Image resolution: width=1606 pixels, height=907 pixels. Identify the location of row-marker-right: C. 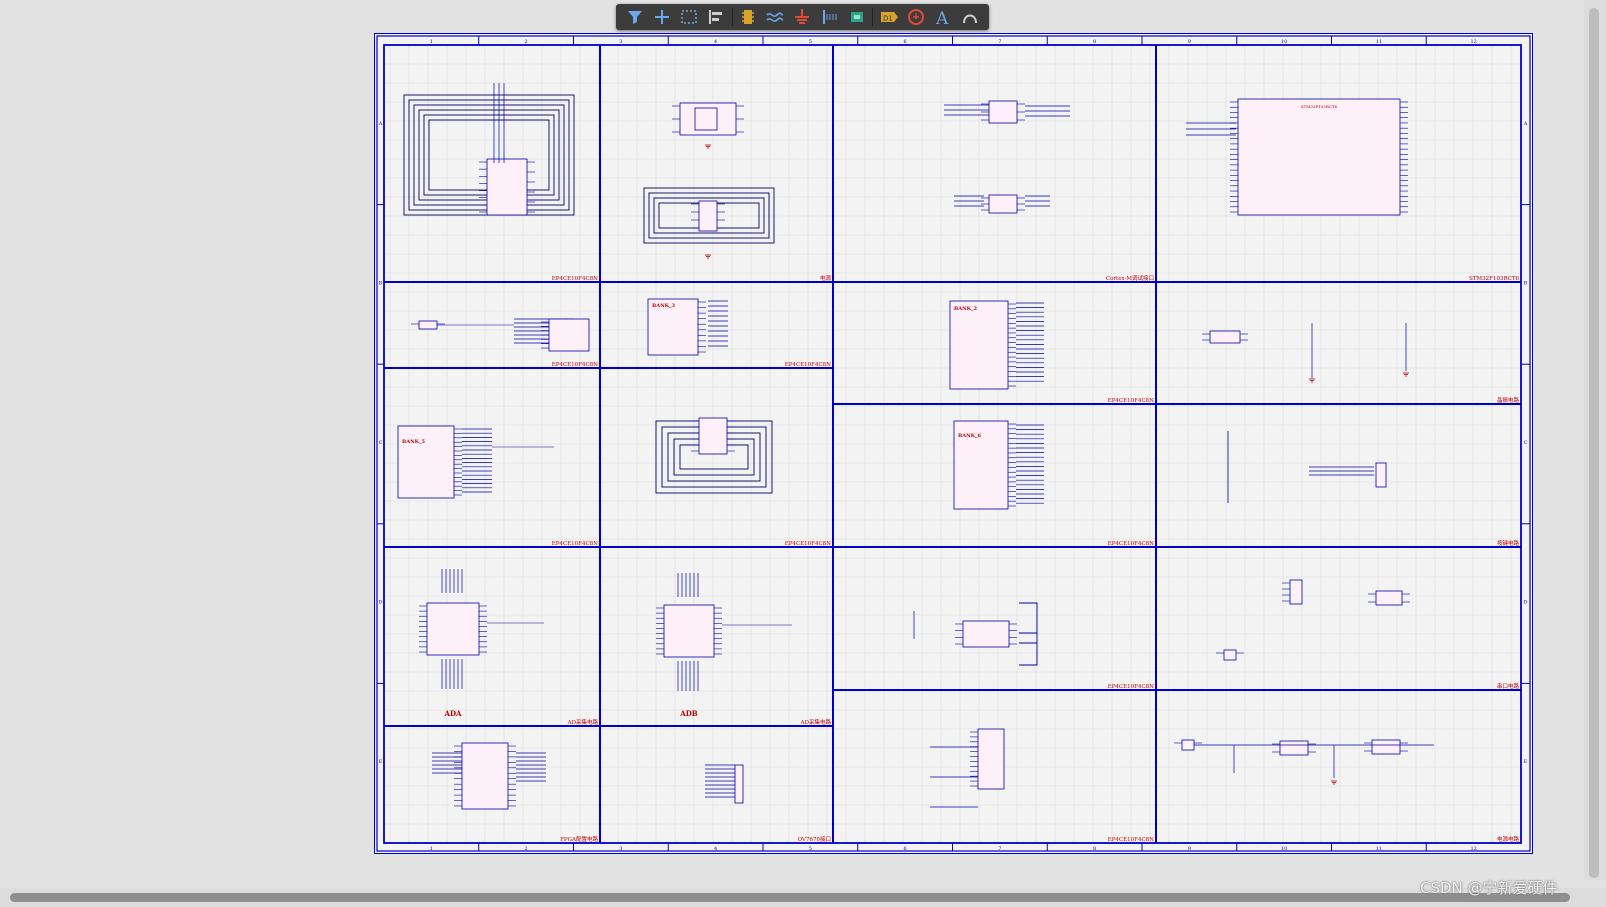
(1526, 443).